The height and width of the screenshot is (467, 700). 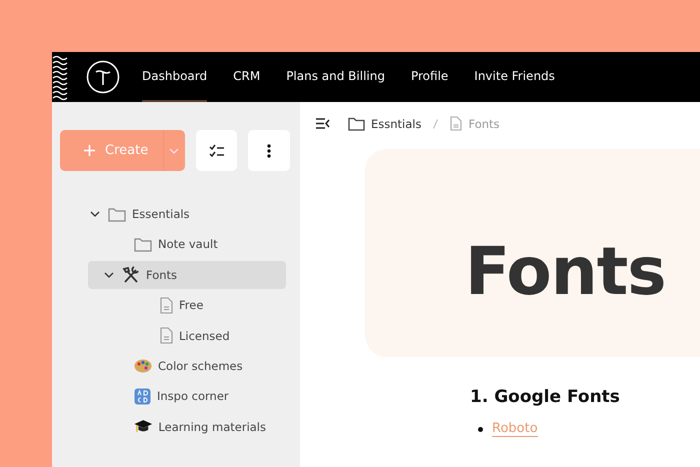 I want to click on section-heading: 1. Google Fonts, so click(x=545, y=397).